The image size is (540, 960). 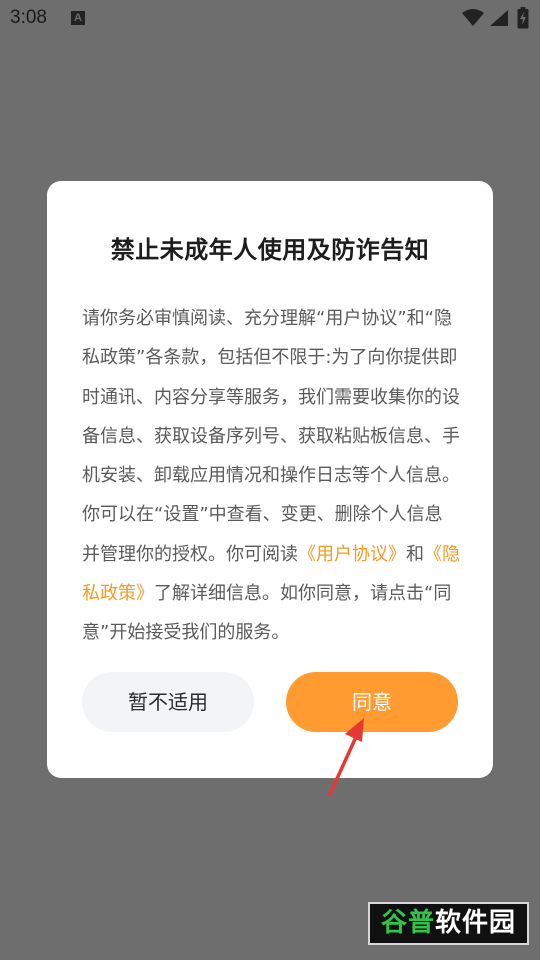 I want to click on notification-icon: A, so click(x=78, y=18).